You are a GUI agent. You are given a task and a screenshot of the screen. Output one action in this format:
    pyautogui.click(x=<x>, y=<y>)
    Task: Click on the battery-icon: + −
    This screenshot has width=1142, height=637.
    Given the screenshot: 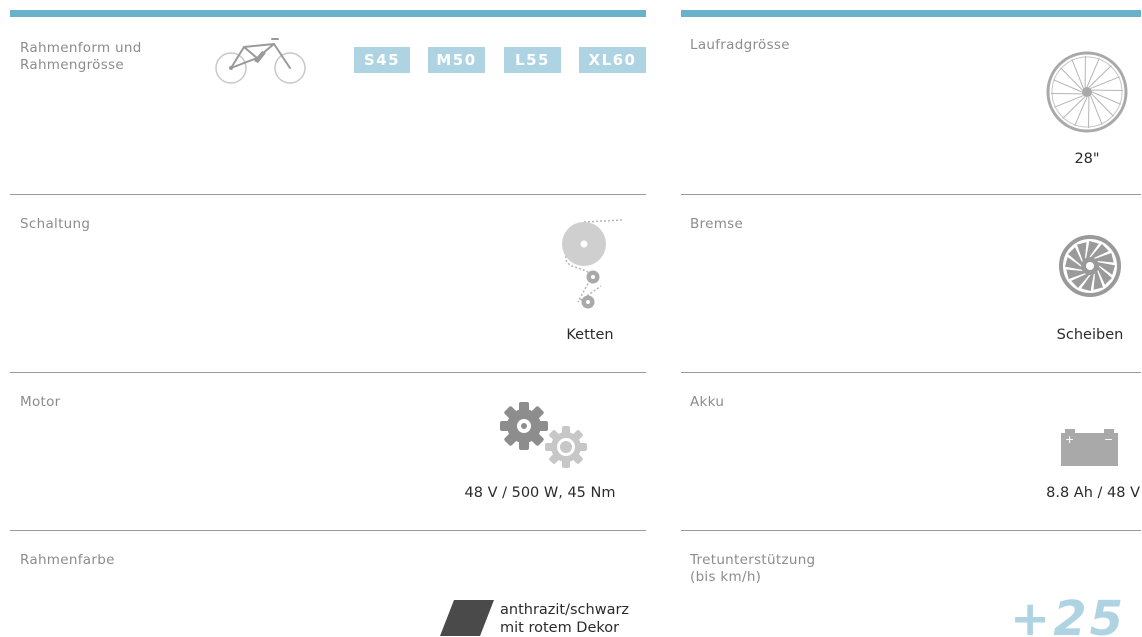 What is the action you would take?
    pyautogui.click(x=1089, y=447)
    